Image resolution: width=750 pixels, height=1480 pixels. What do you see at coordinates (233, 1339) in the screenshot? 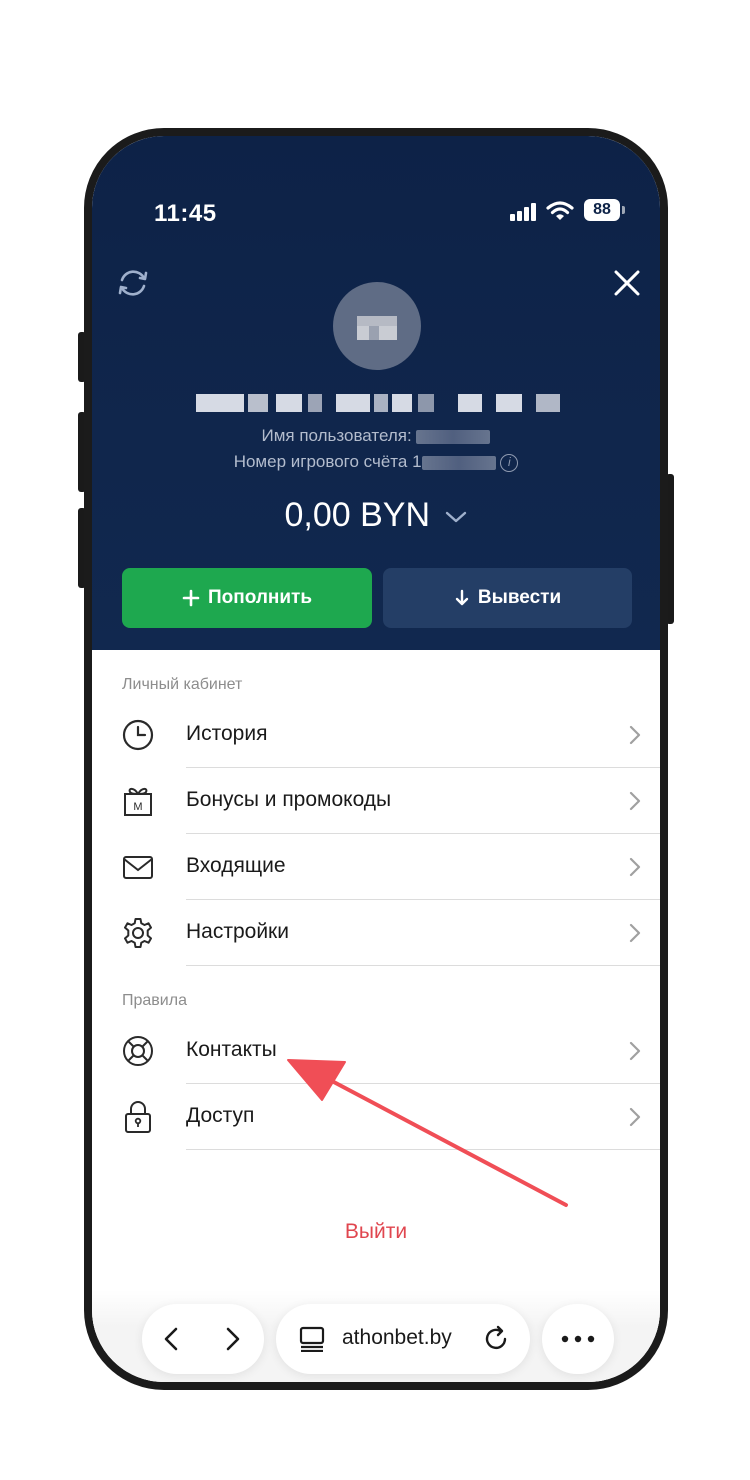
I see `forward-icon` at bounding box center [233, 1339].